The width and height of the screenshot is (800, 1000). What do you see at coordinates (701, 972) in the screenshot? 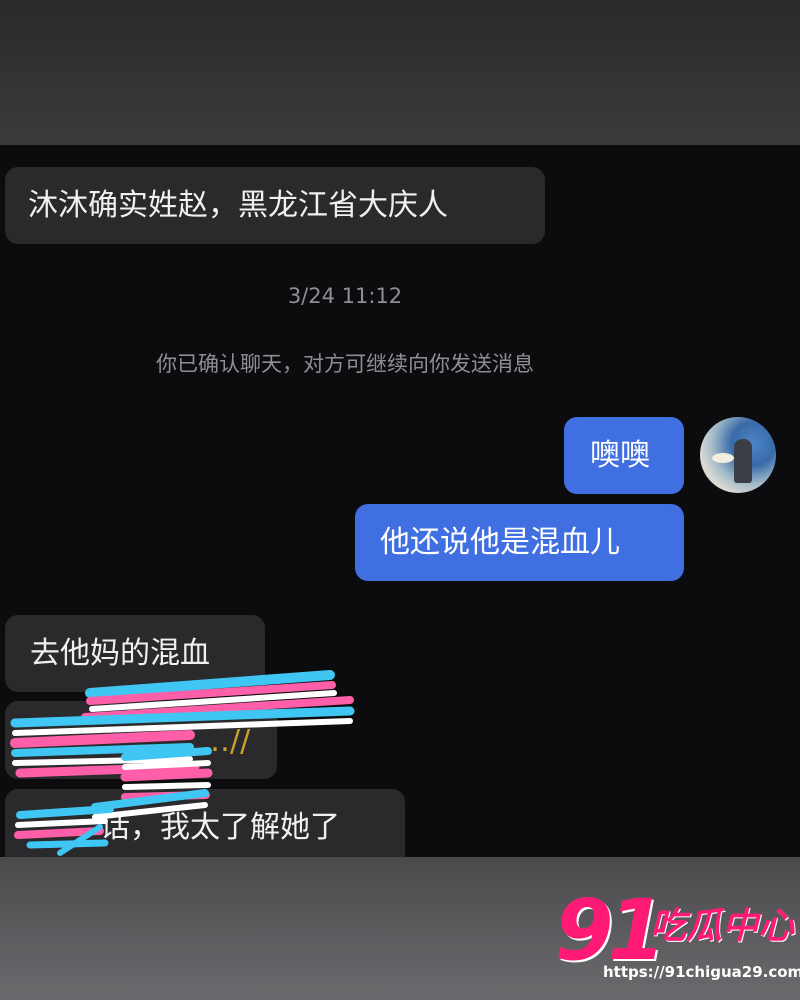
I see `watermark-url: https://91chigua29.com` at bounding box center [701, 972].